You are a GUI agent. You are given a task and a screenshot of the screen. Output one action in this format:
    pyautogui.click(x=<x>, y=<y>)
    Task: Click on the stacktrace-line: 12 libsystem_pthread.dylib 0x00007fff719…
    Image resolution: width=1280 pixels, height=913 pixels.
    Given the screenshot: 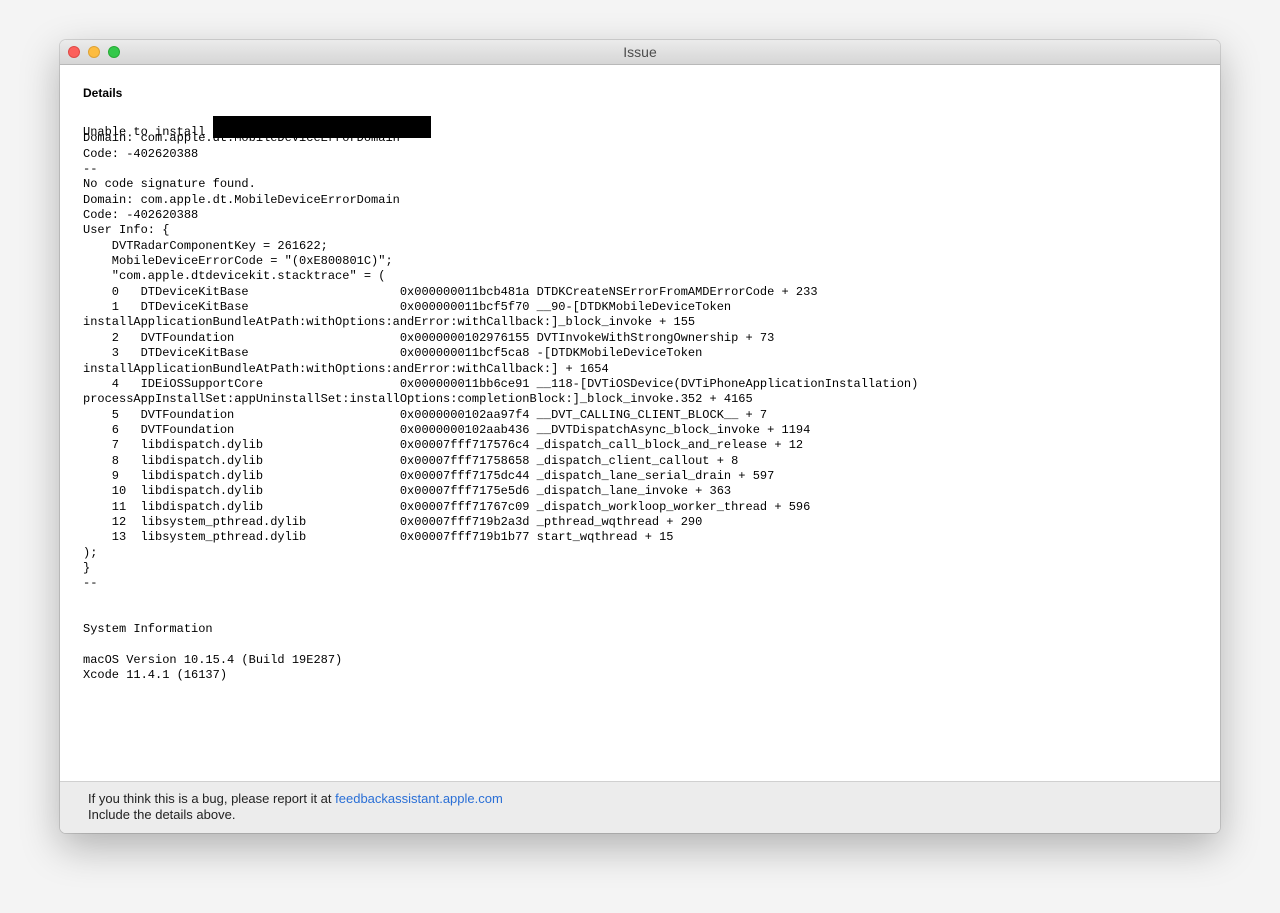 What is the action you would take?
    pyautogui.click(x=393, y=521)
    